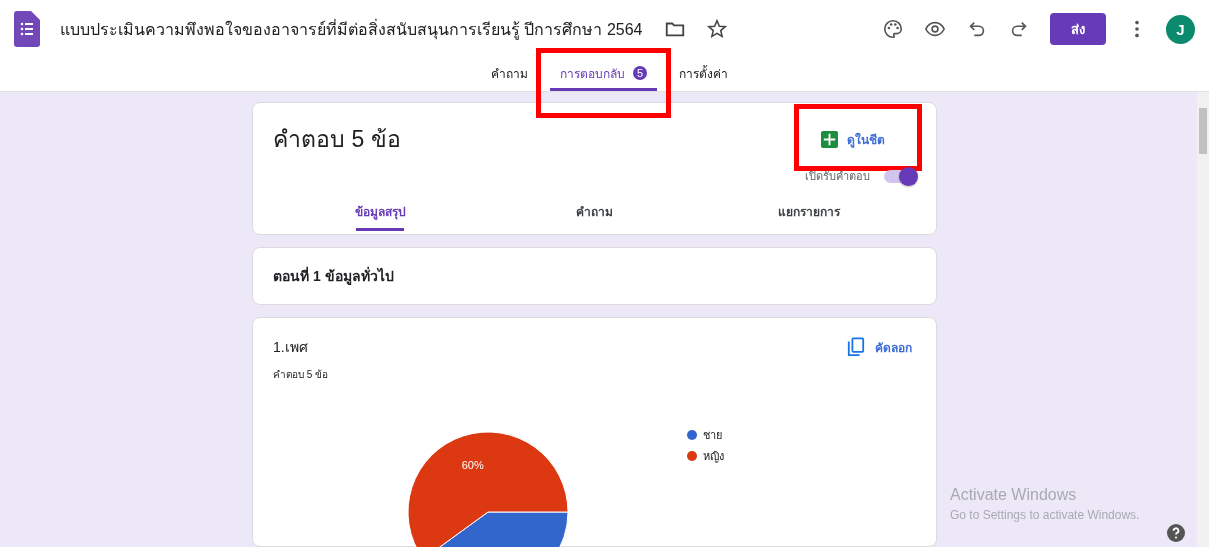 This screenshot has width=1209, height=547. What do you see at coordinates (881, 347) in the screenshot?
I see `copy-button: คัดลอก` at bounding box center [881, 347].